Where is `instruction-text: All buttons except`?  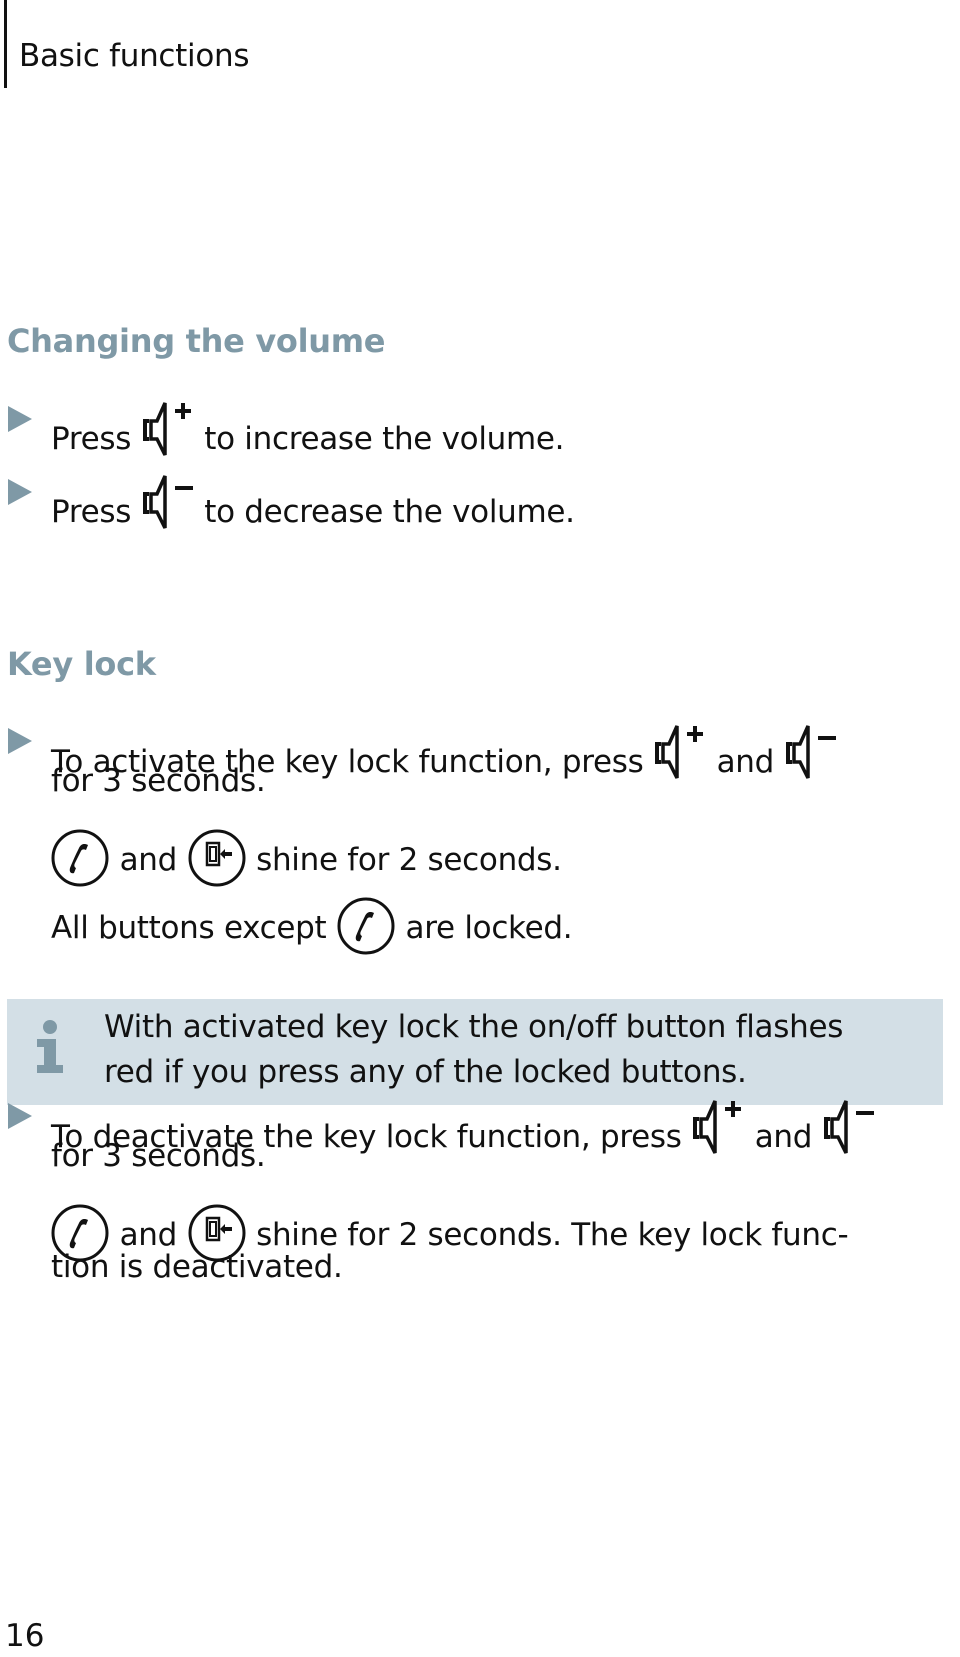 instruction-text: All buttons except is located at coordinates (189, 928).